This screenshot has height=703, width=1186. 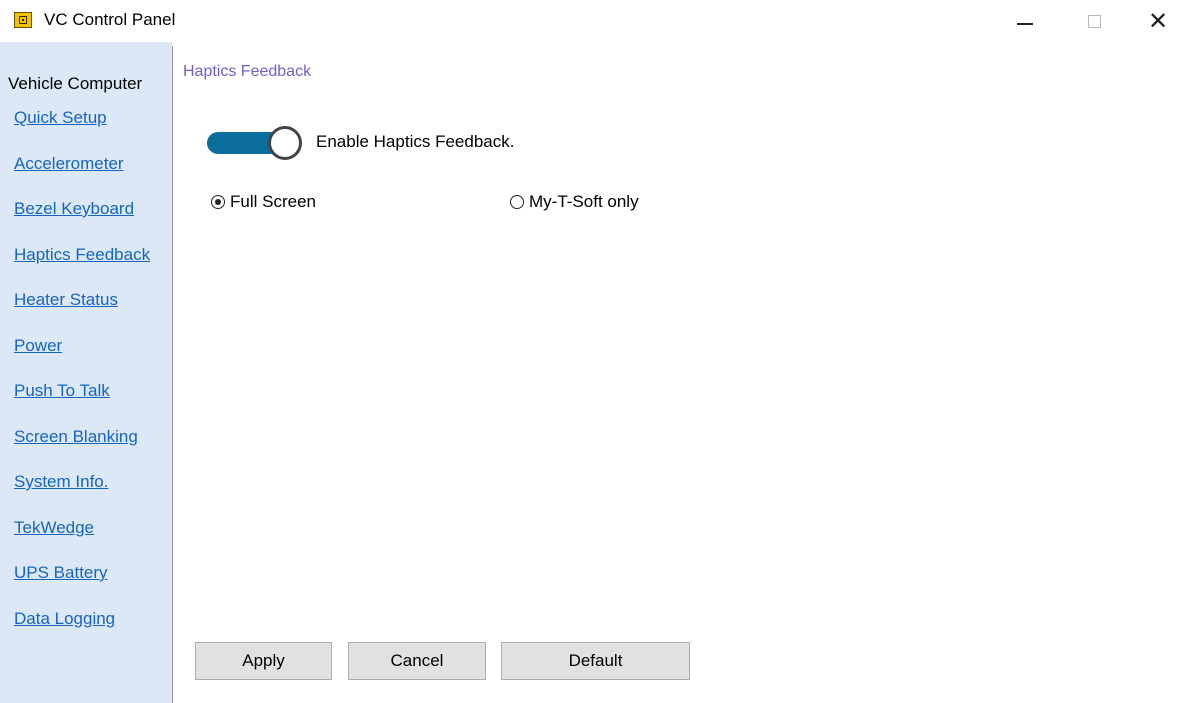 I want to click on radio-full-screen-label: Full Screen, so click(x=273, y=201).